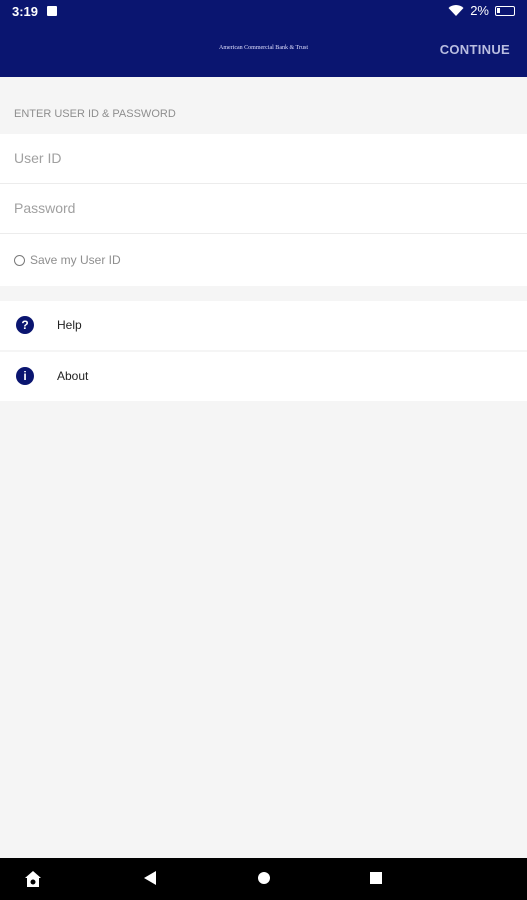 The height and width of the screenshot is (900, 527). What do you see at coordinates (456, 10) in the screenshot?
I see `wifi-icon` at bounding box center [456, 10].